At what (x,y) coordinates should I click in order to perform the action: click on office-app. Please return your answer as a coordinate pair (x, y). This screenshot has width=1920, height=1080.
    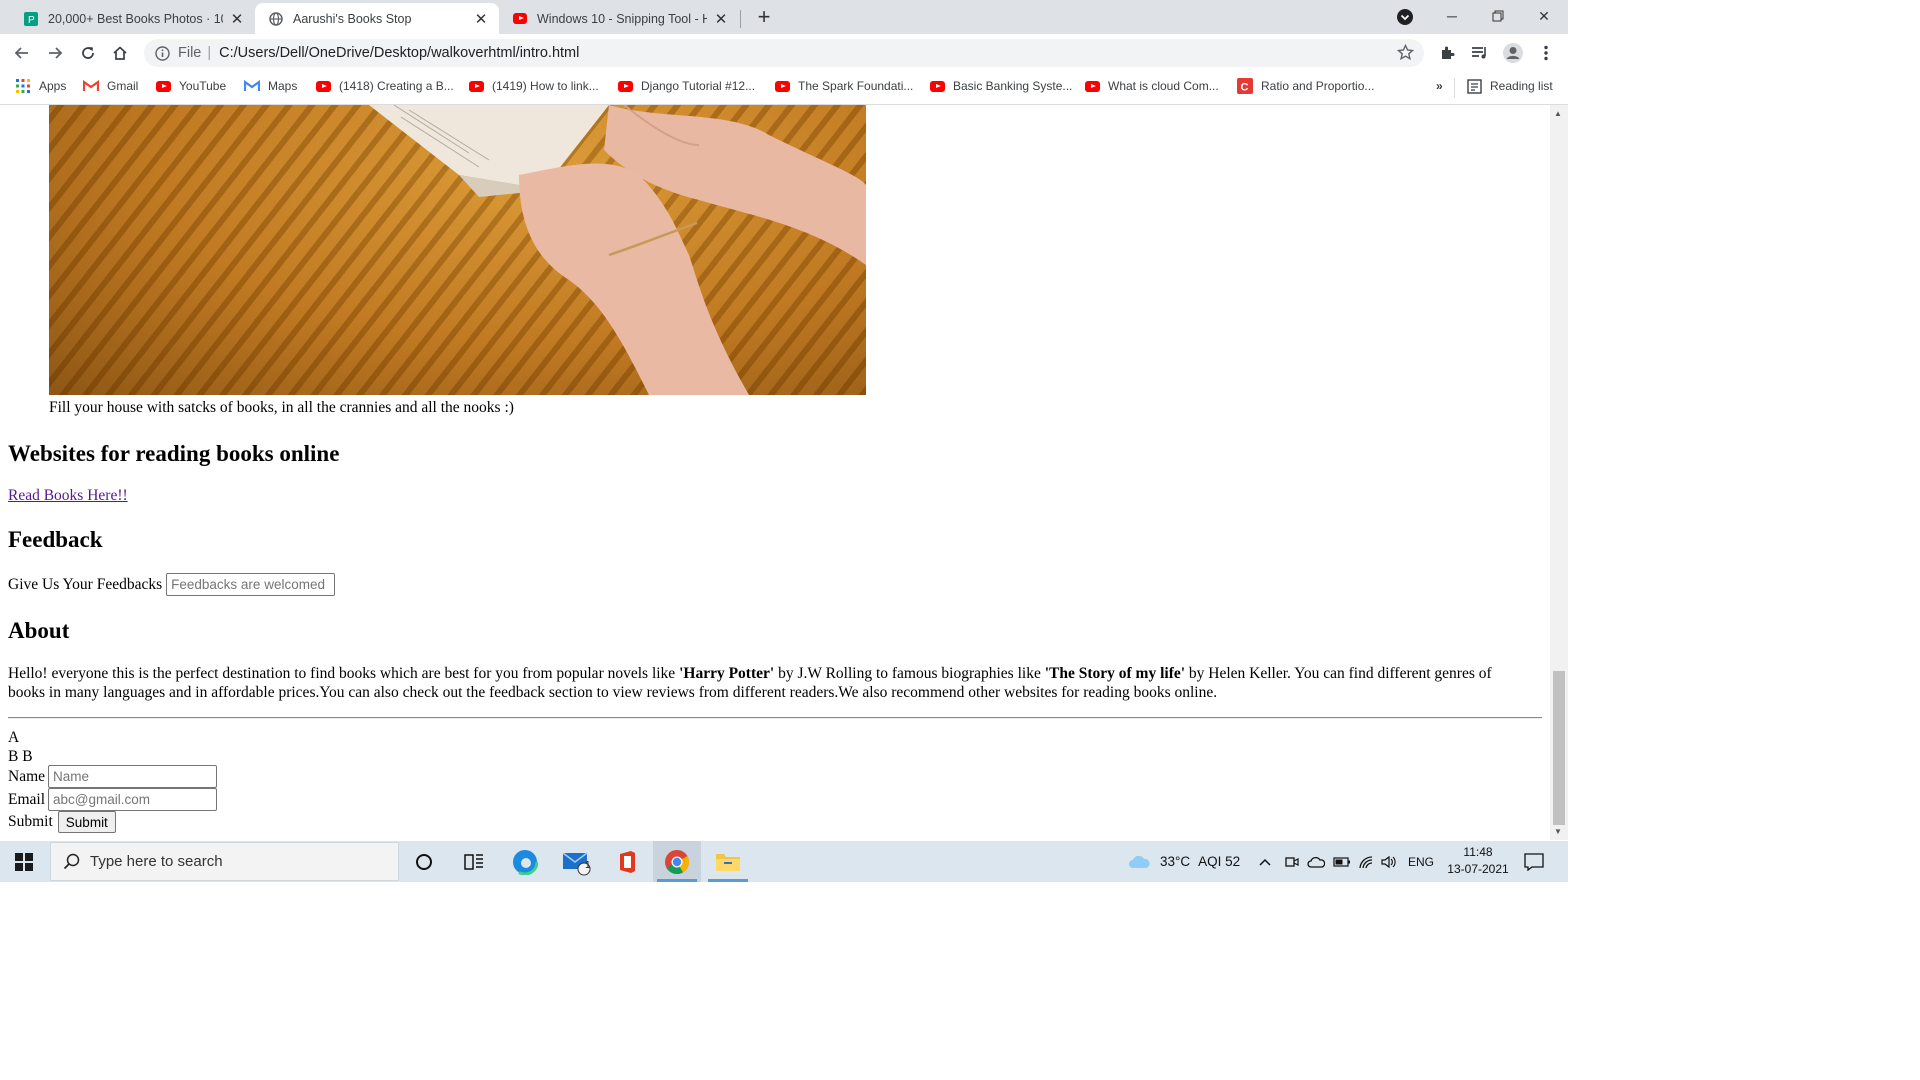
    Looking at the image, I should click on (627, 861).